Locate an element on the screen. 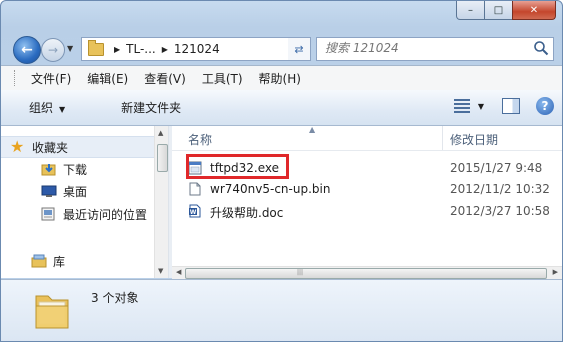  column-divider is located at coordinates (442, 138).